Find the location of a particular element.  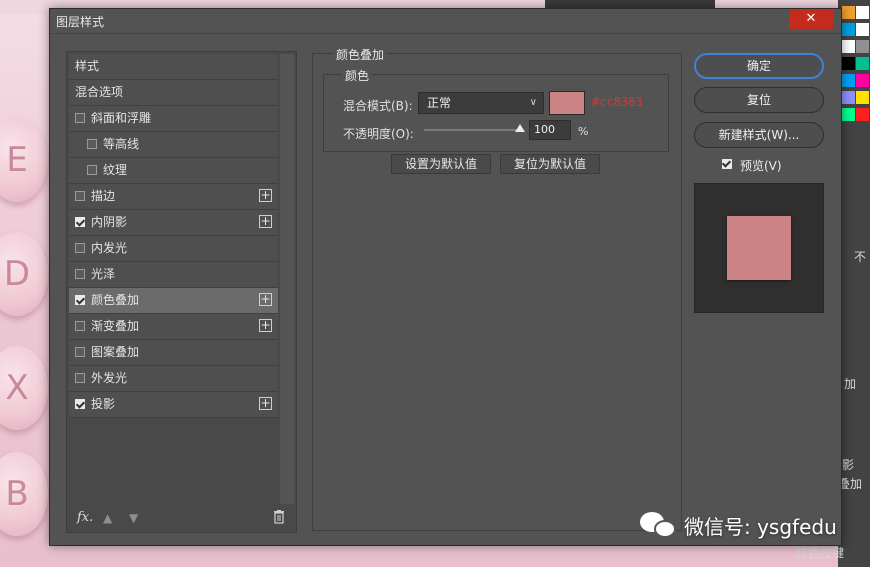

arrow-down-icon: ▼ is located at coordinates (133, 518).